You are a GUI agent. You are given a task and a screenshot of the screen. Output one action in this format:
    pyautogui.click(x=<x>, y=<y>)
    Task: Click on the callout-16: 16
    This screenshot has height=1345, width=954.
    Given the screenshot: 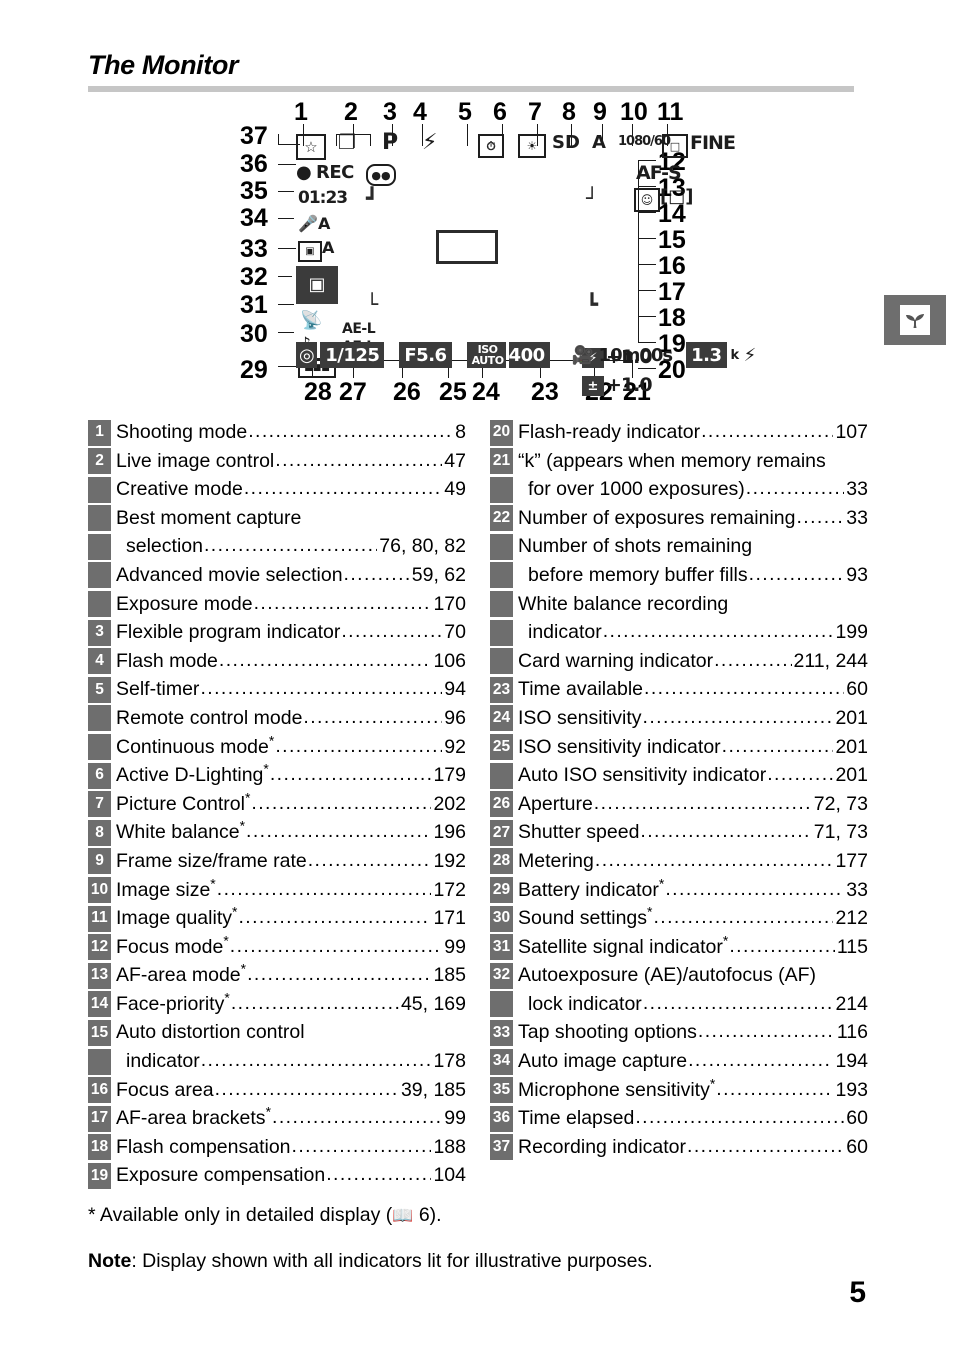 What is the action you would take?
    pyautogui.click(x=672, y=266)
    